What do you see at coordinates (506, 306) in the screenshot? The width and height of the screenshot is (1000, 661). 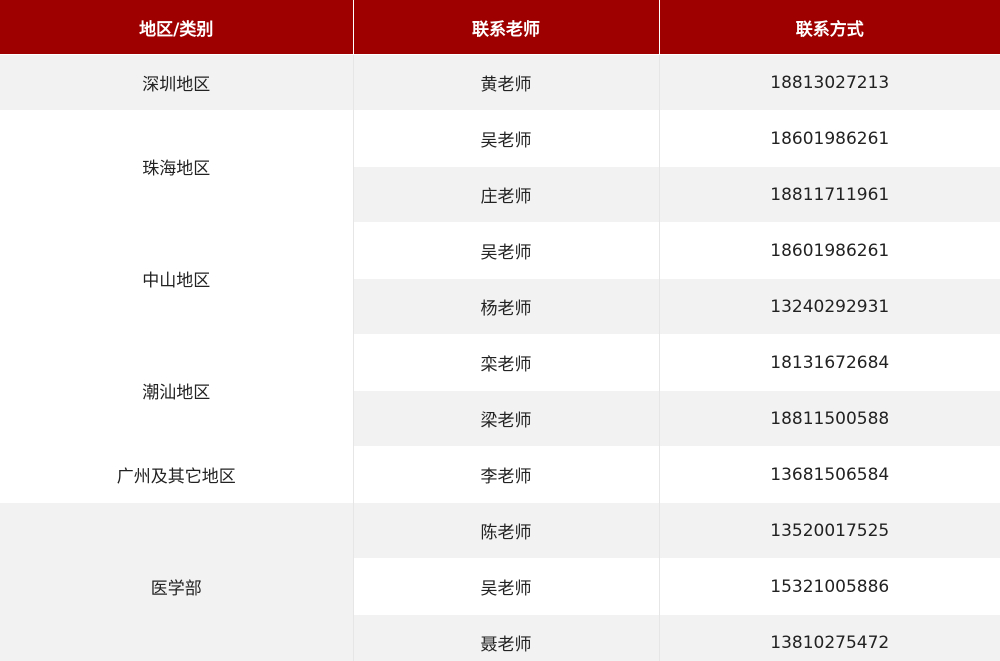 I see `teacher-cell: 杨老师` at bounding box center [506, 306].